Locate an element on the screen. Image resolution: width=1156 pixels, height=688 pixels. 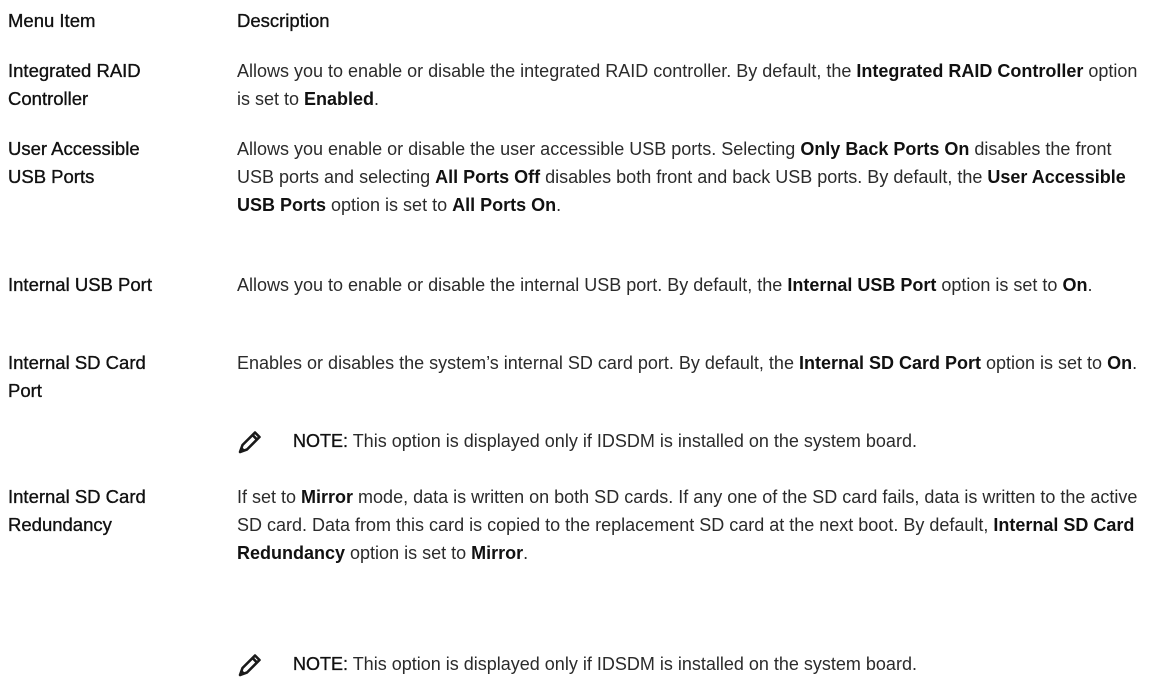
description-text: If set to is located at coordinates (269, 497).